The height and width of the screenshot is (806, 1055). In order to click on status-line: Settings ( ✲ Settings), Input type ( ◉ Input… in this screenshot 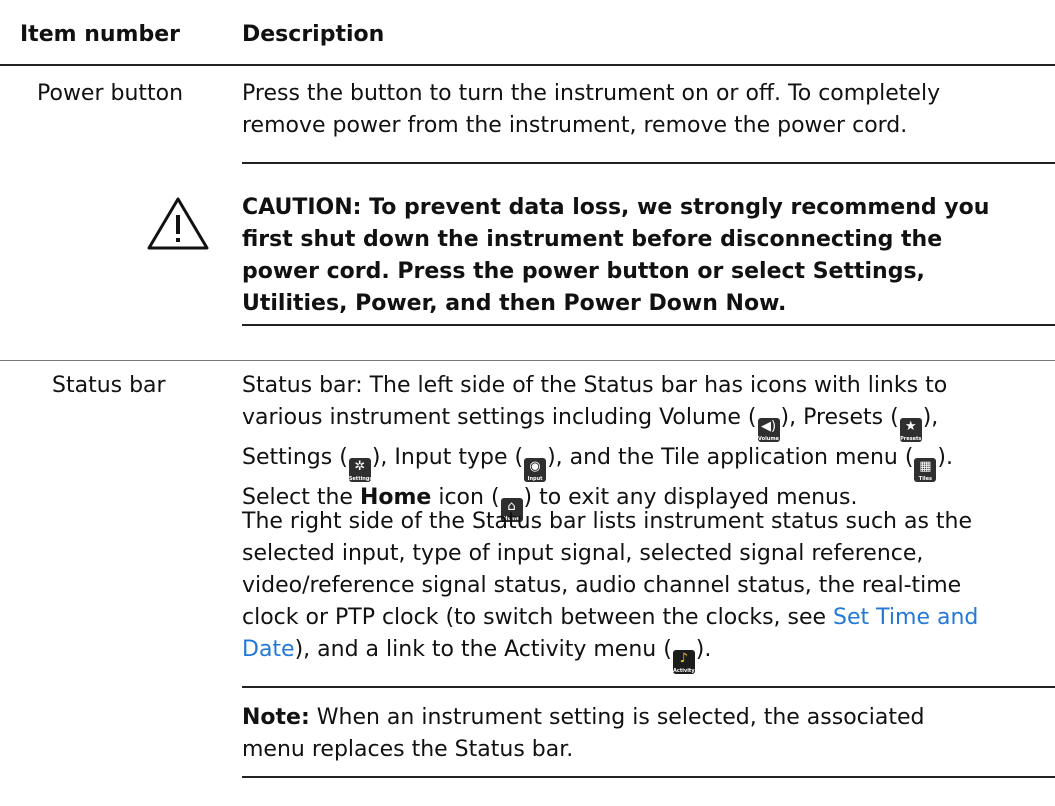, I will do `click(597, 462)`.